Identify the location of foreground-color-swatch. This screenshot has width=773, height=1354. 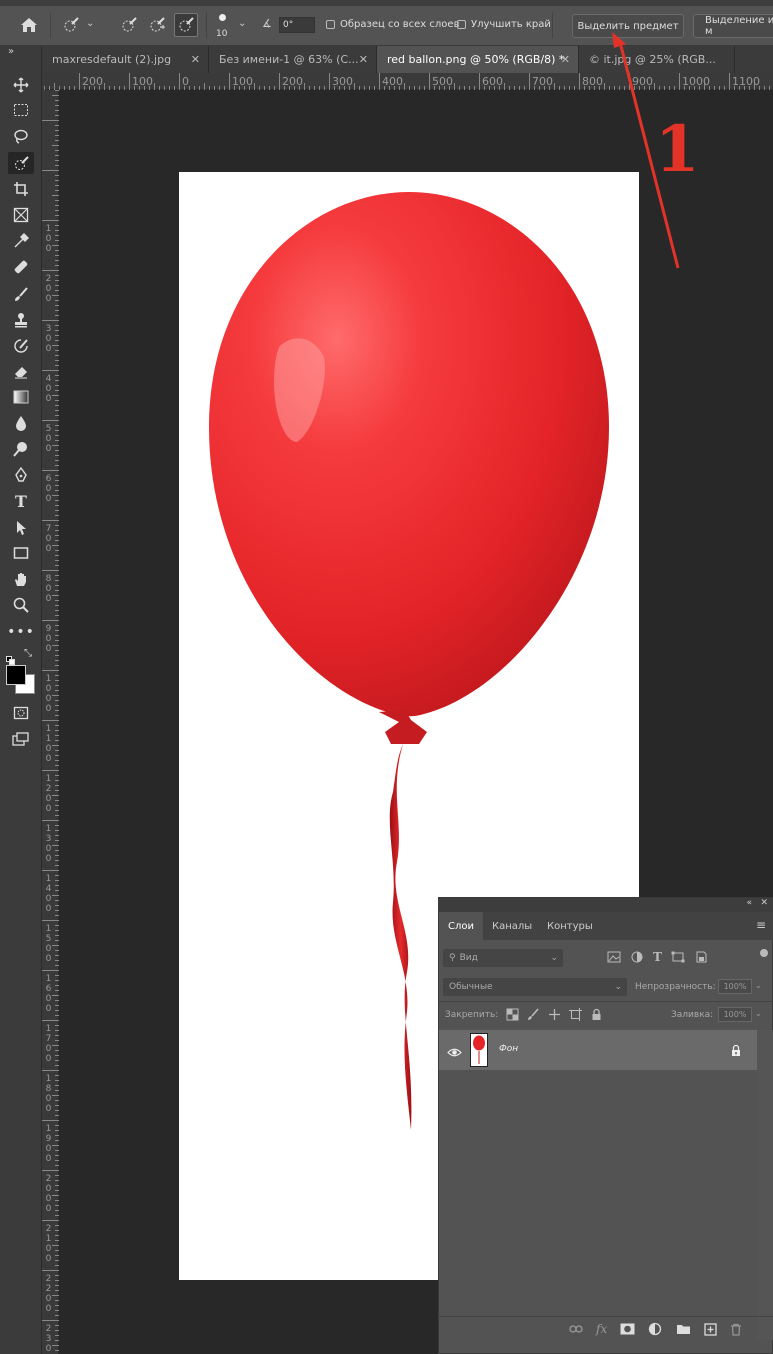
(16, 675).